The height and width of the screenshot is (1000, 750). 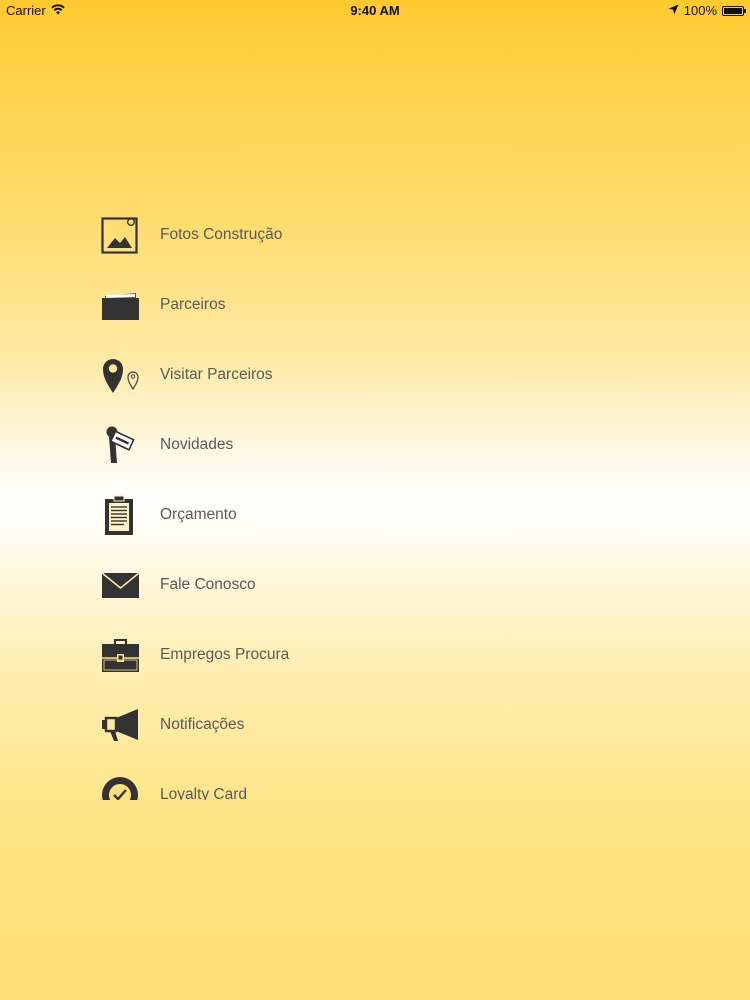 What do you see at coordinates (225, 654) in the screenshot?
I see `menu-item-label: Empregos Procura` at bounding box center [225, 654].